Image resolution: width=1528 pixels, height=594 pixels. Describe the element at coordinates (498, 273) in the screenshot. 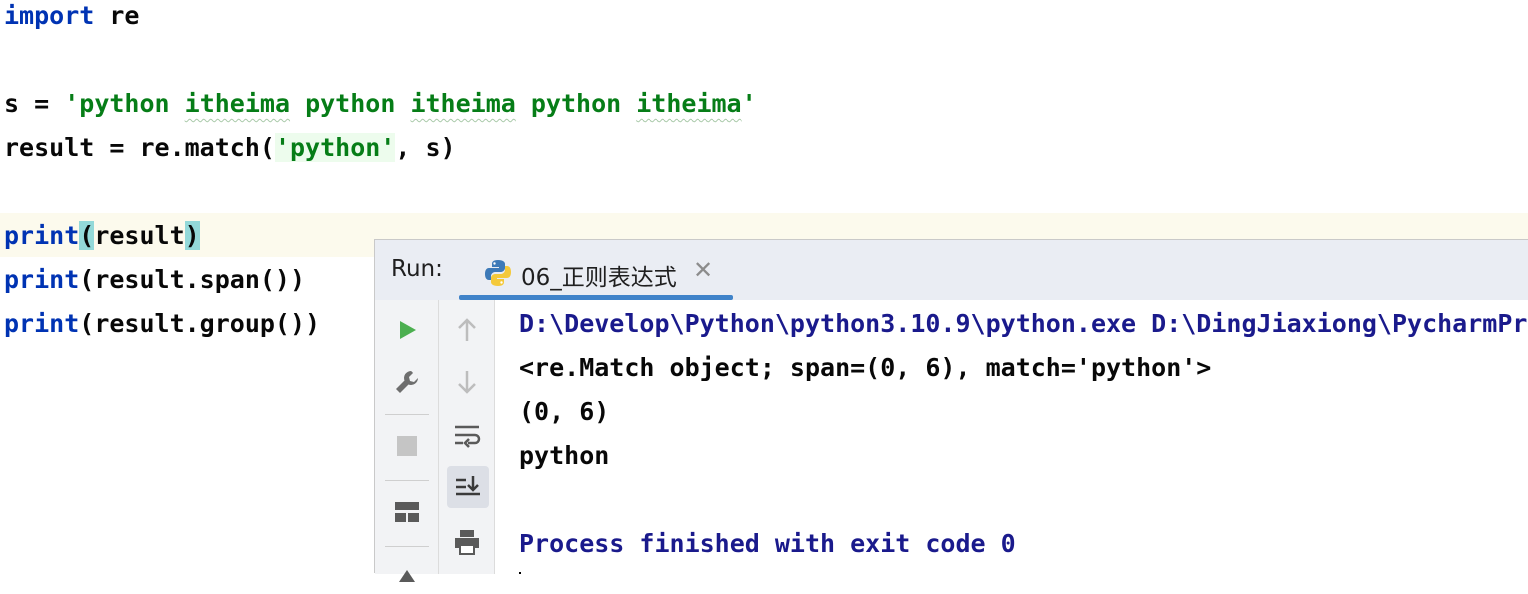

I see `python-icon` at that location.